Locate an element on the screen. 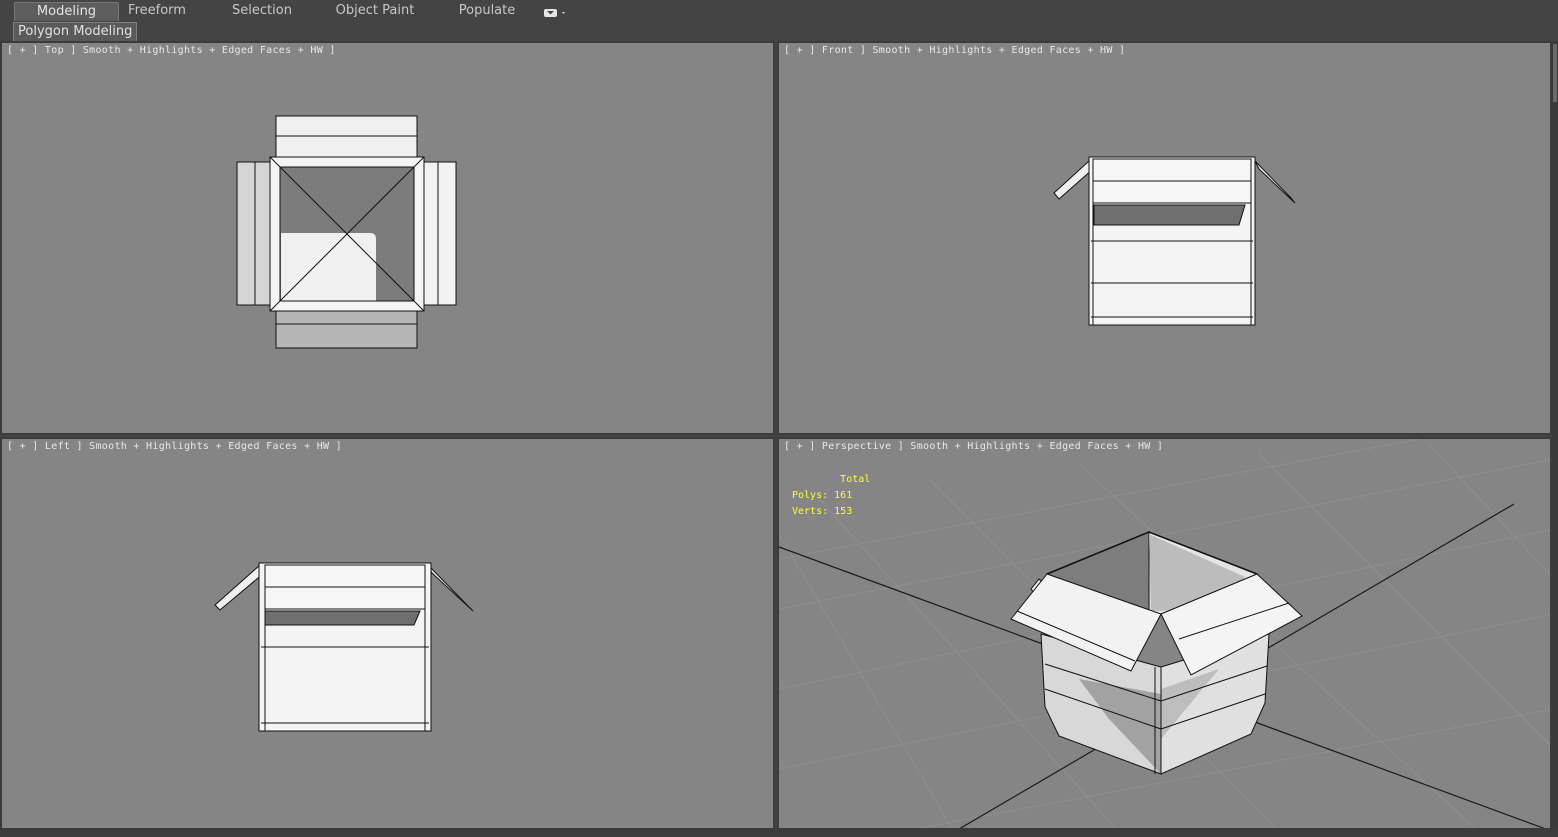 This screenshot has height=837, width=1558. box-top-view is located at coordinates (346, 232).